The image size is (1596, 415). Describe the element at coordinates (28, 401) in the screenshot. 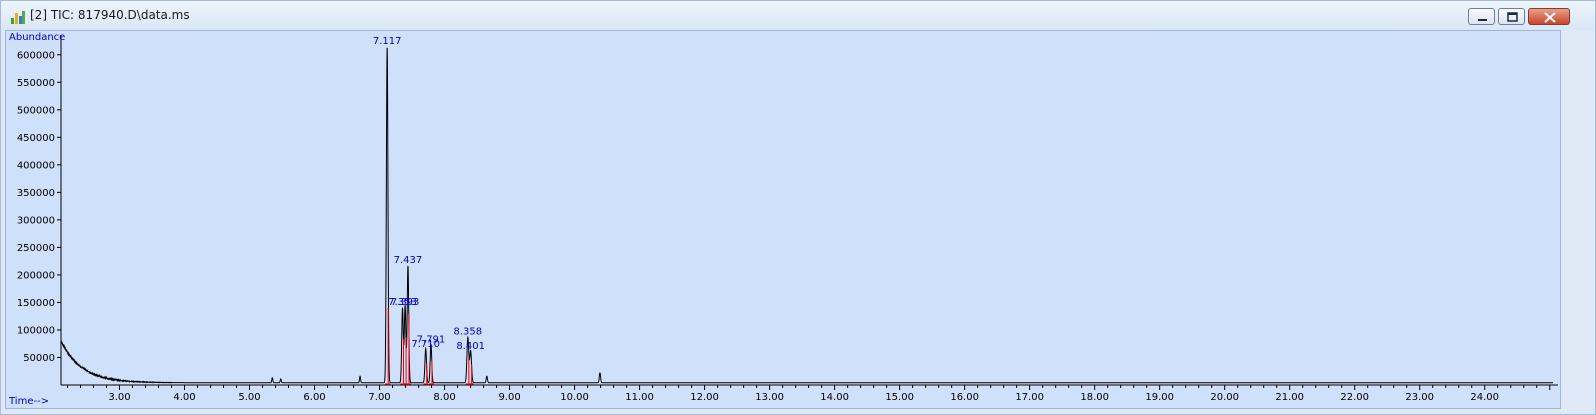

I see `x-axis-label: Time-->` at that location.